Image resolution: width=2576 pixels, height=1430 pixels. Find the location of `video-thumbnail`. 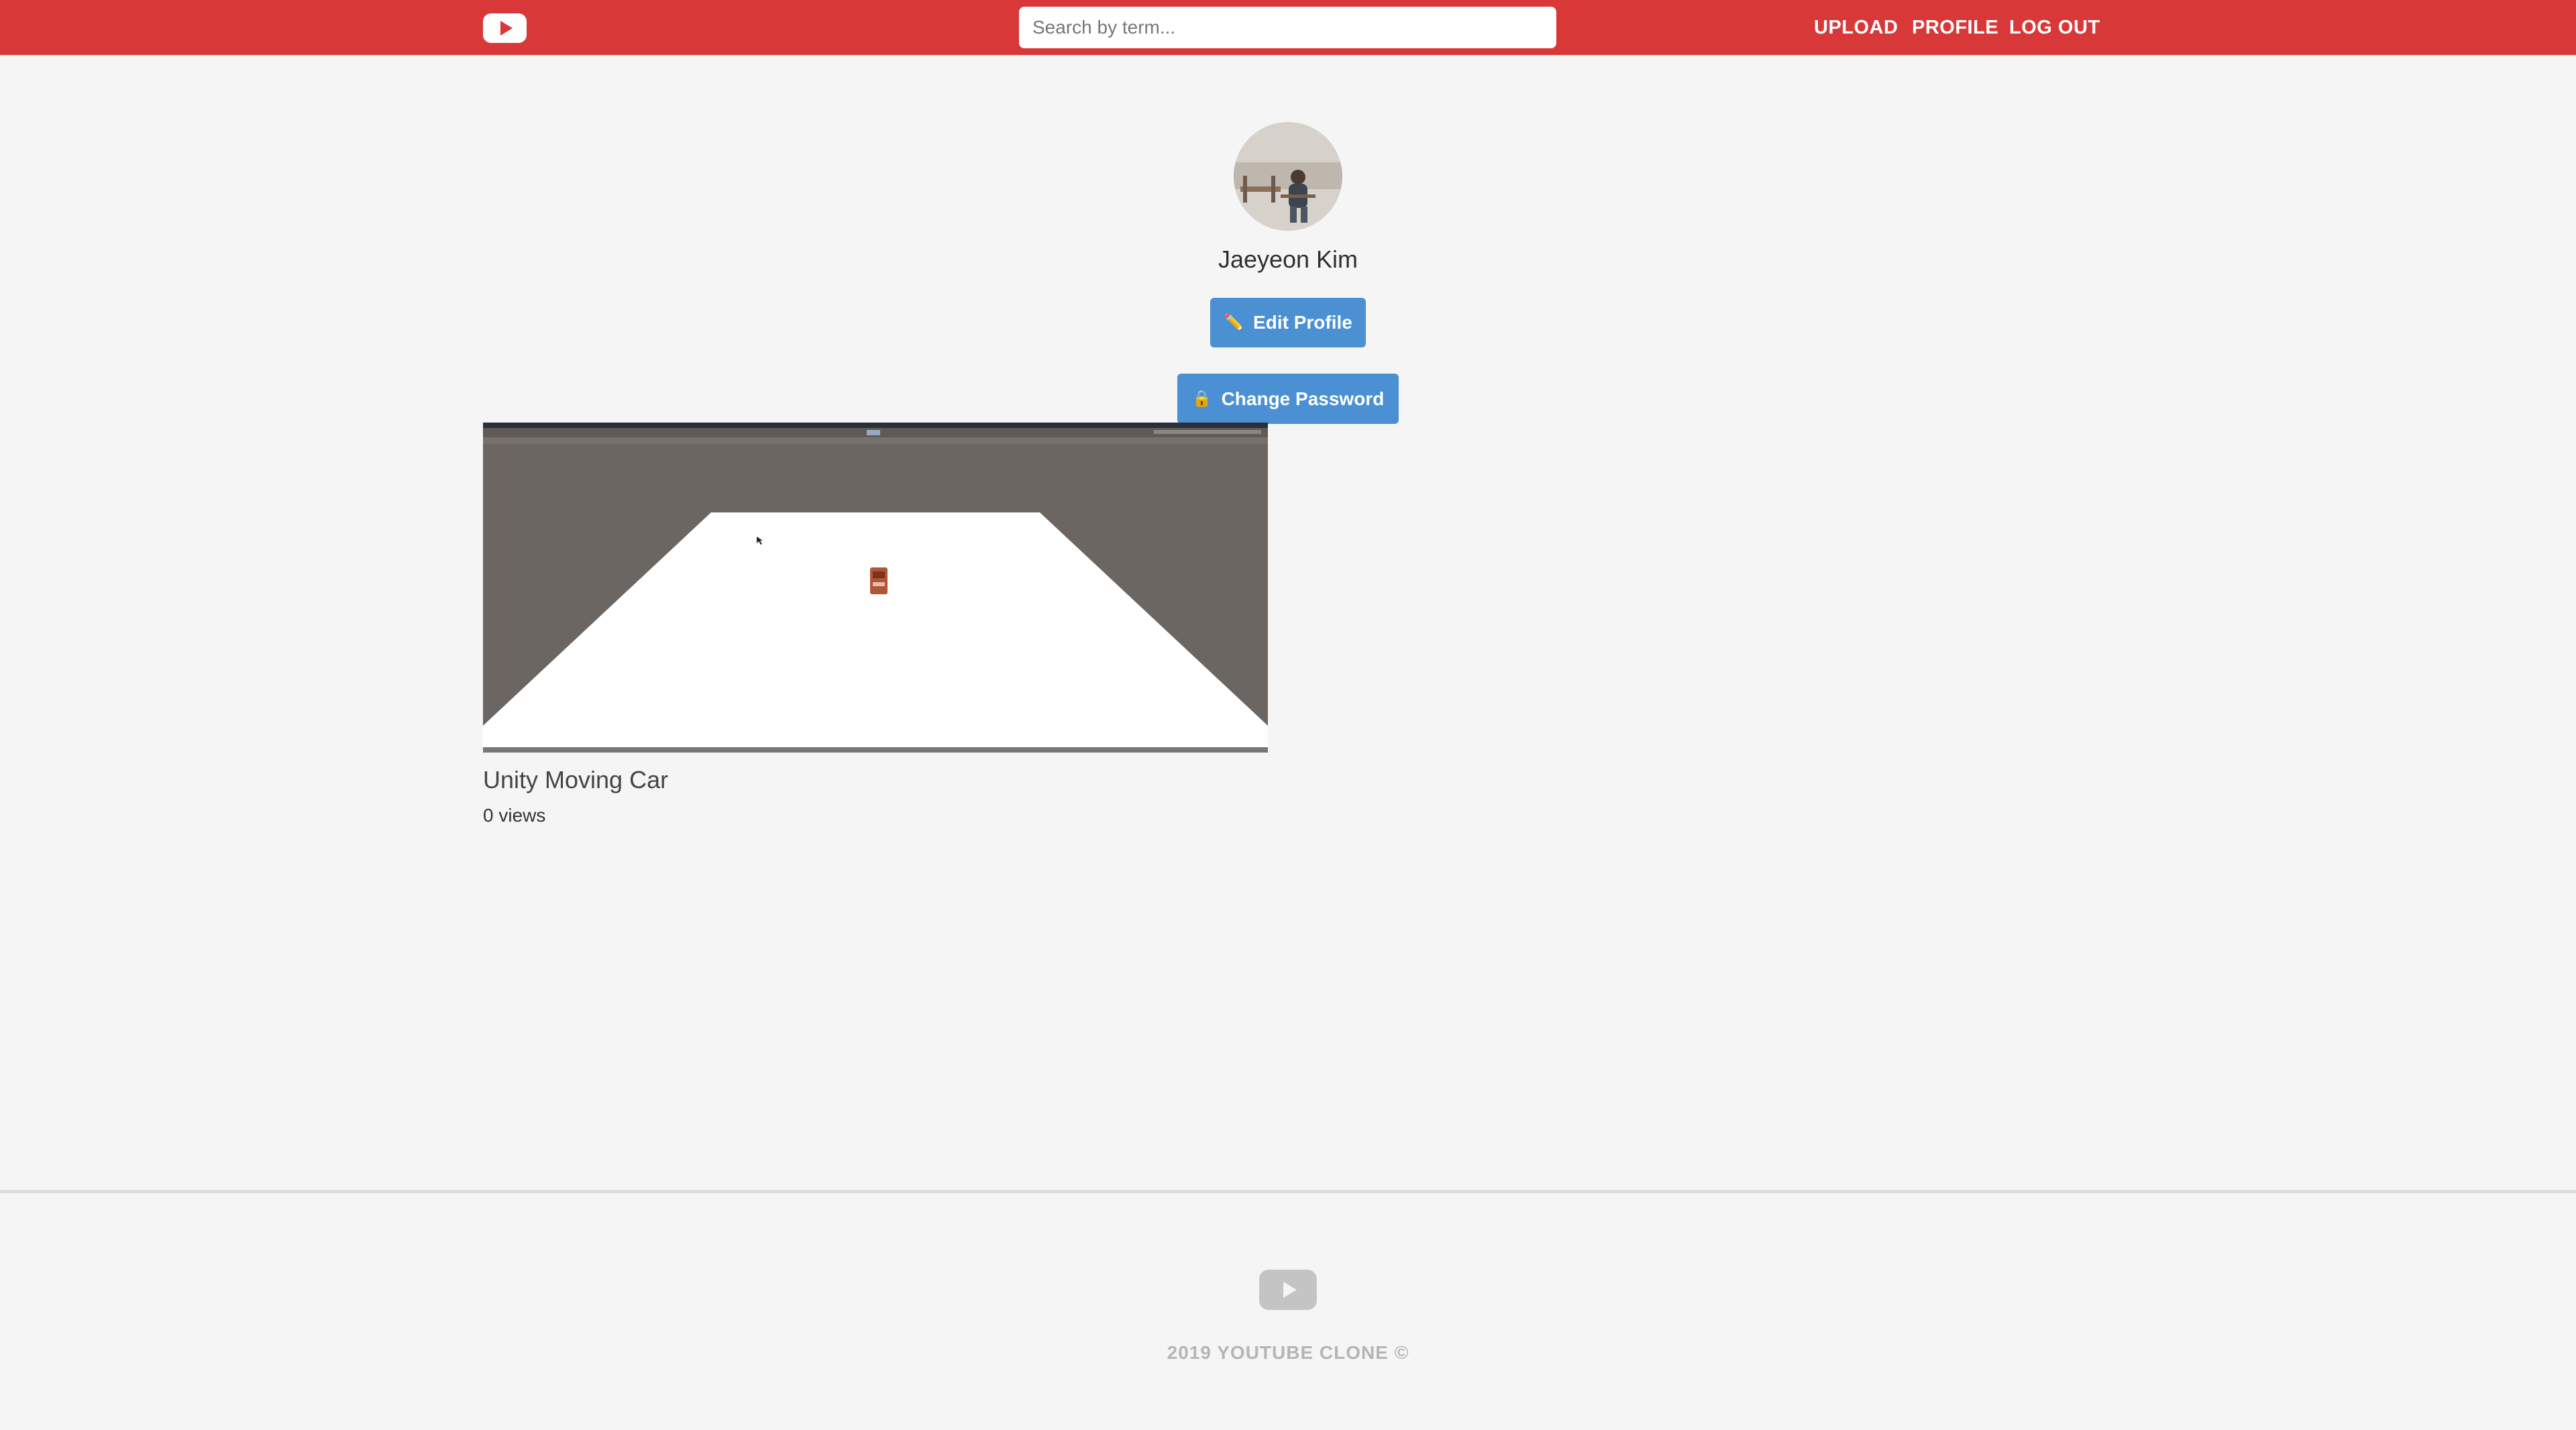

video-thumbnail is located at coordinates (875, 588).